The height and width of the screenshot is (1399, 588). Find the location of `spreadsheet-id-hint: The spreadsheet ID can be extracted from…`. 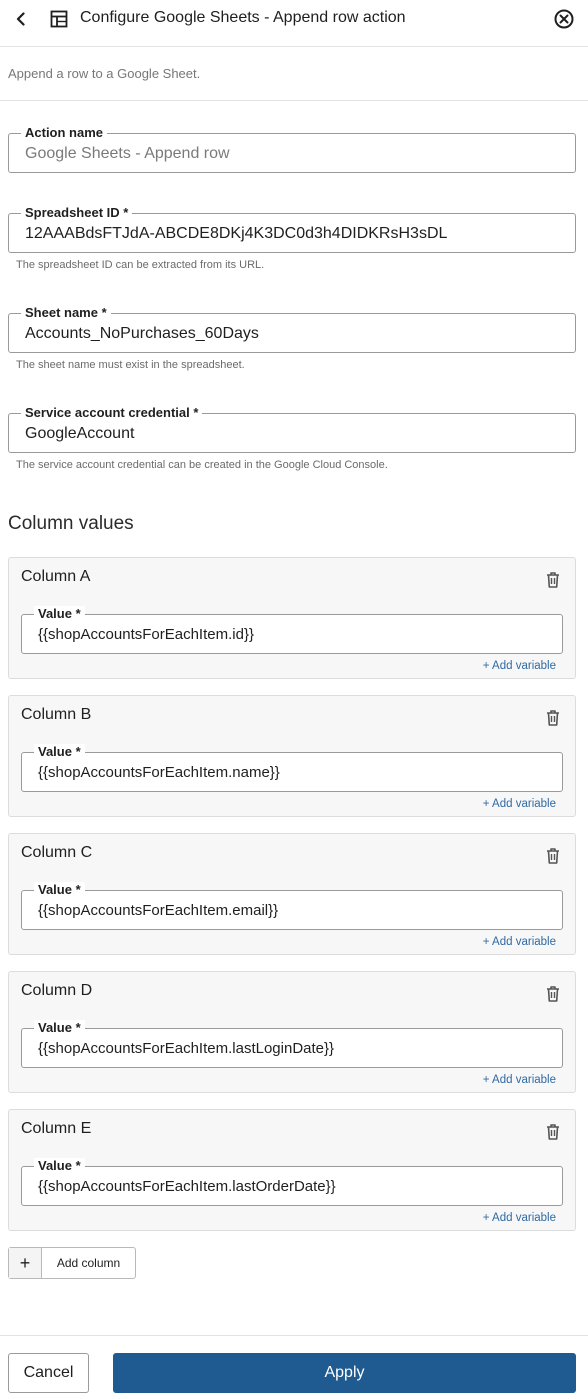

spreadsheet-id-hint: The spreadsheet ID can be extracted from… is located at coordinates (140, 265).